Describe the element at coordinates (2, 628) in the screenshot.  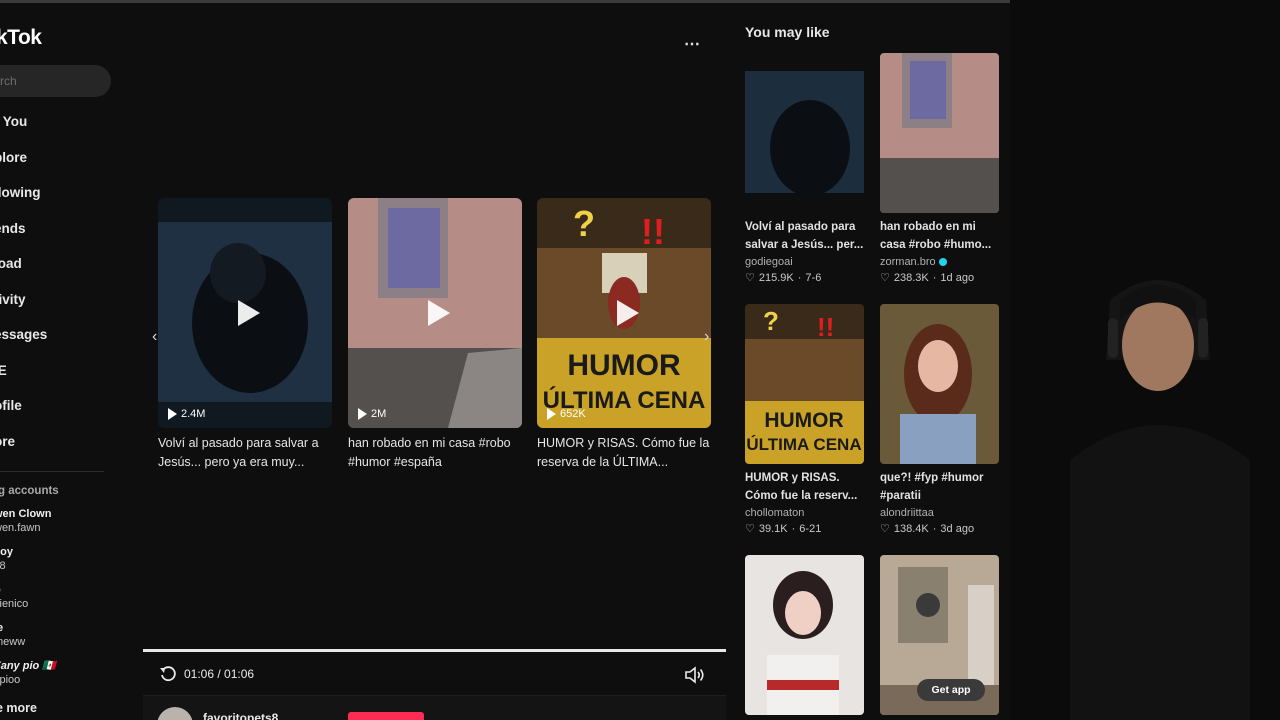
I see `account-name: le` at that location.